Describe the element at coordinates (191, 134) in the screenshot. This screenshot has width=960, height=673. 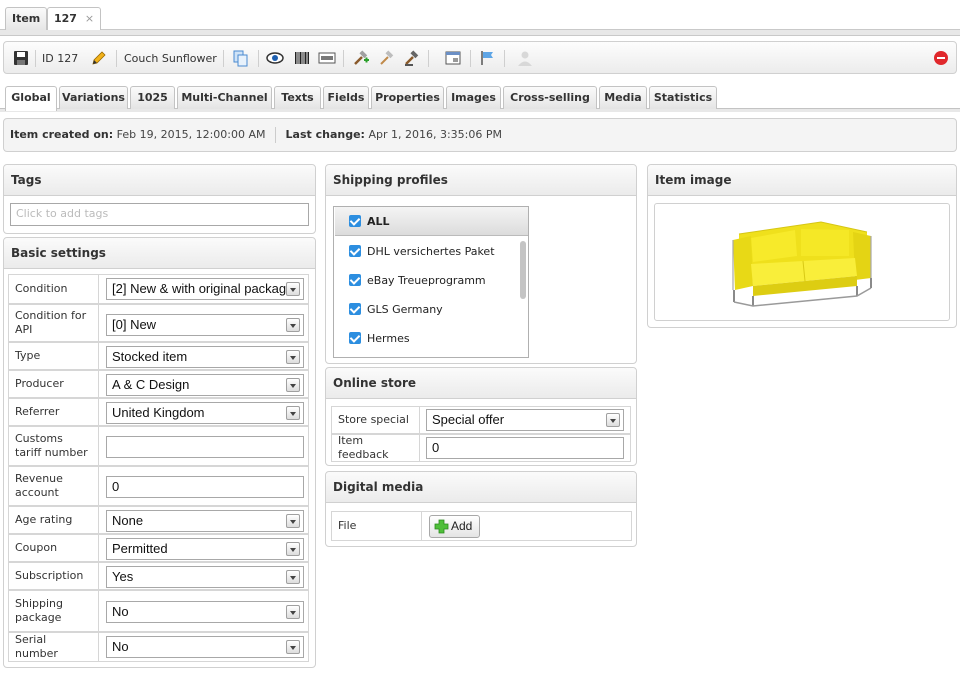
I see `created-value: Feb 19, 2015, 12:00:00 AM` at that location.